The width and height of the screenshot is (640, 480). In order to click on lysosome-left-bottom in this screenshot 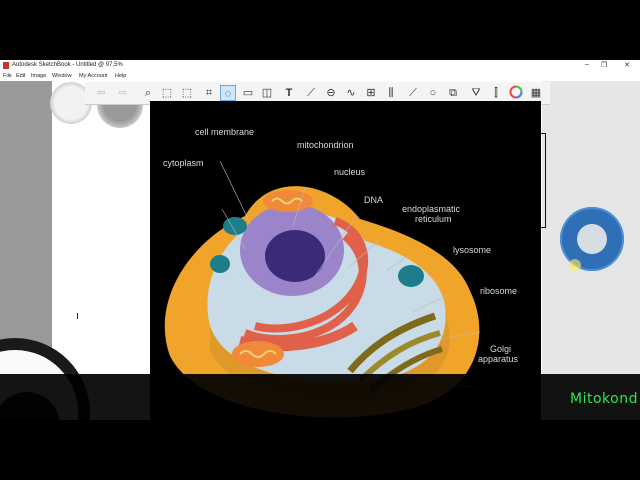, I will do `click(220, 264)`.